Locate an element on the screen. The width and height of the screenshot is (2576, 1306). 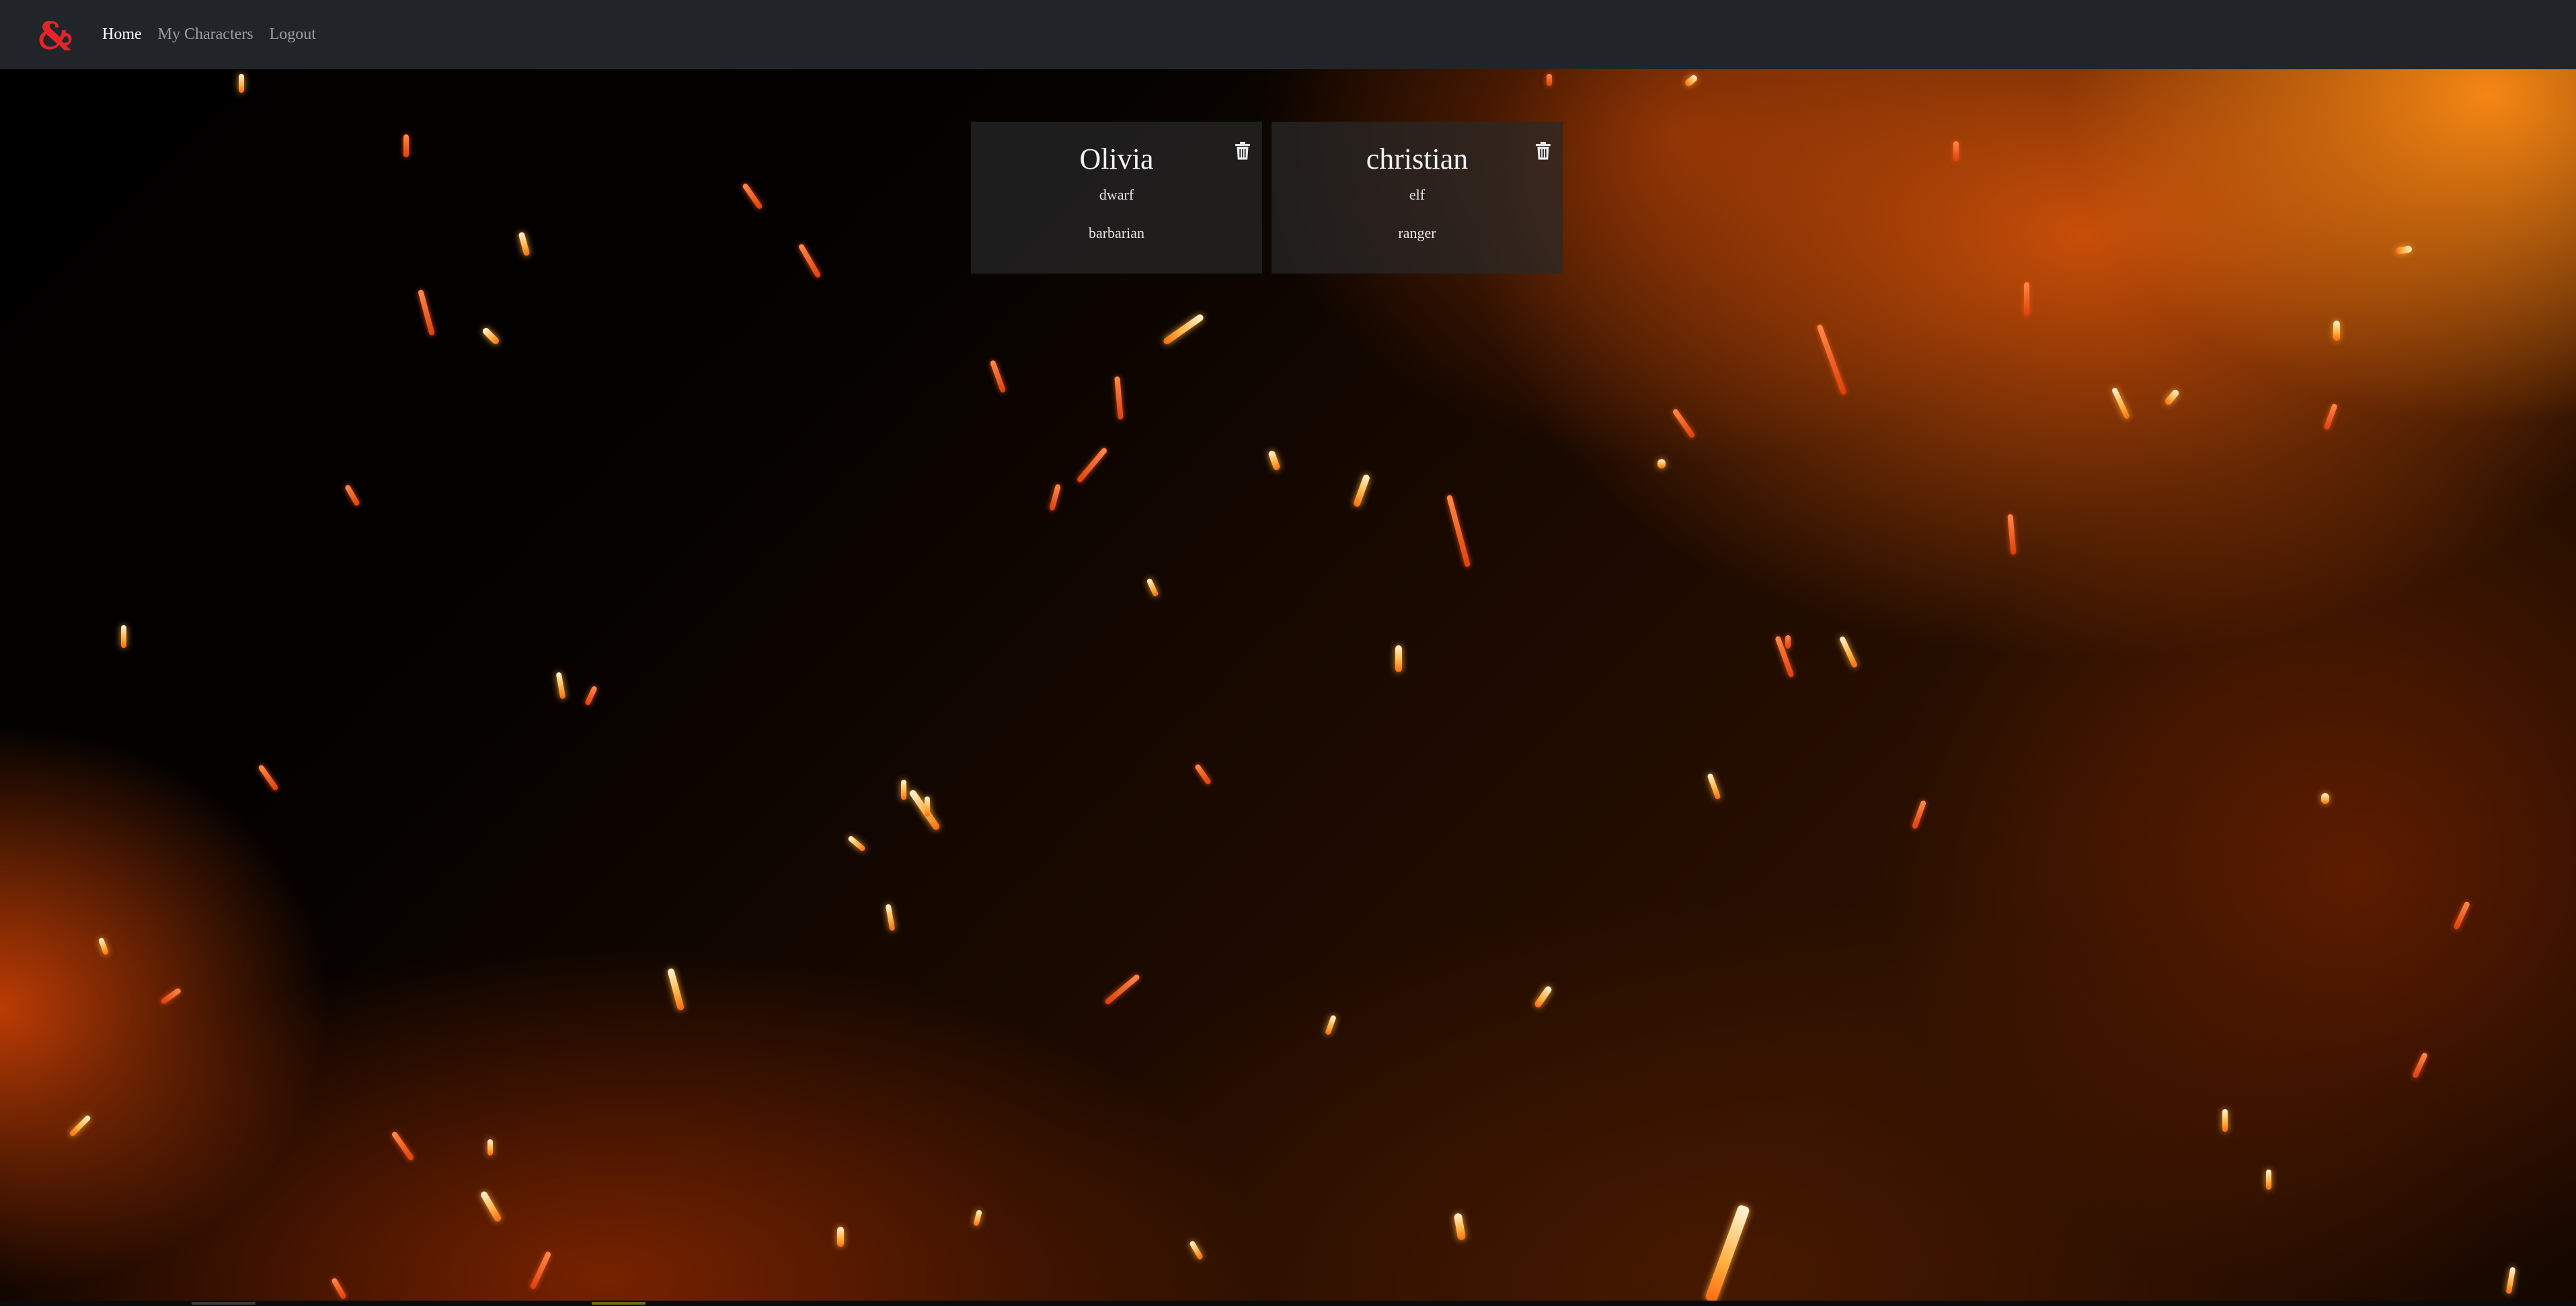
nav-link-logout: Logout is located at coordinates (293, 35).